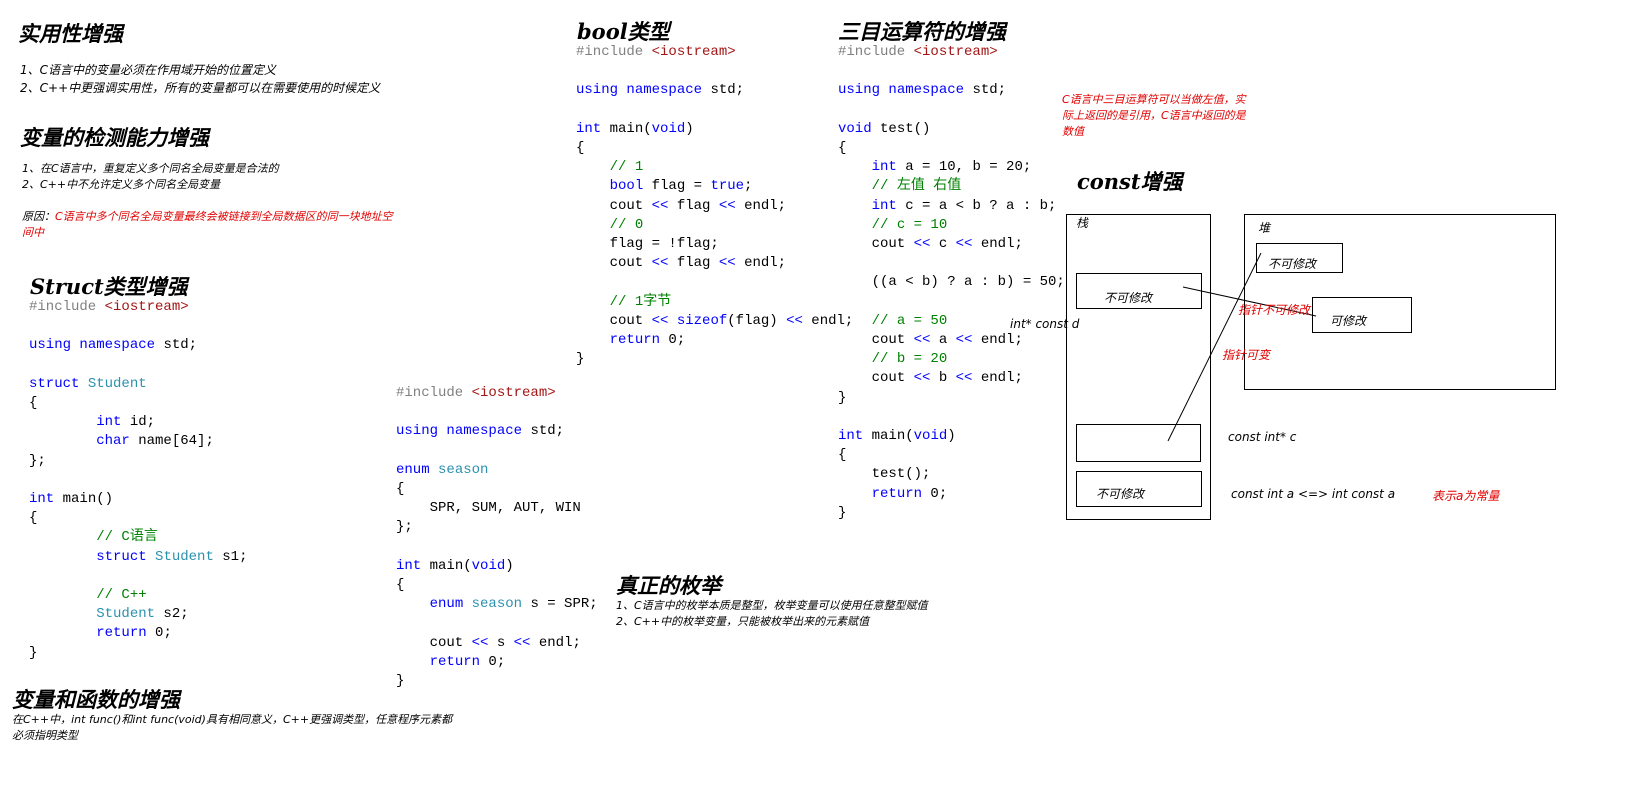 The image size is (1641, 794). I want to click on const-pointer-lines, so click(1242, 347).